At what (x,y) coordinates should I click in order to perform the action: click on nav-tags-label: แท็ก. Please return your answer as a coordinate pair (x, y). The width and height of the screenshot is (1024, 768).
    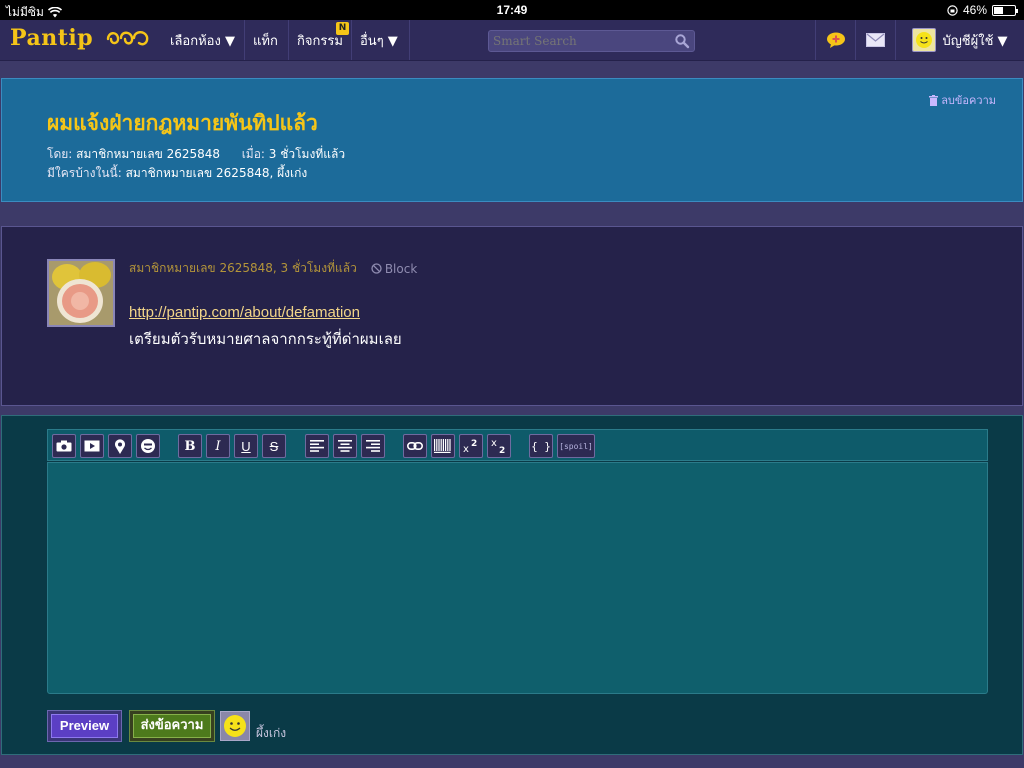
    Looking at the image, I should click on (265, 41).